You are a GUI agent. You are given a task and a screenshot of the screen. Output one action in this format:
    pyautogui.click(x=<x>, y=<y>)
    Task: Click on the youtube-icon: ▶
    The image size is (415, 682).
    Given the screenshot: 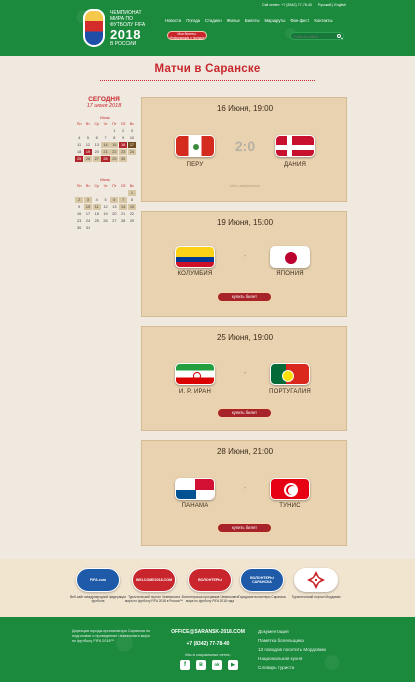 What is the action you would take?
    pyautogui.click(x=233, y=665)
    